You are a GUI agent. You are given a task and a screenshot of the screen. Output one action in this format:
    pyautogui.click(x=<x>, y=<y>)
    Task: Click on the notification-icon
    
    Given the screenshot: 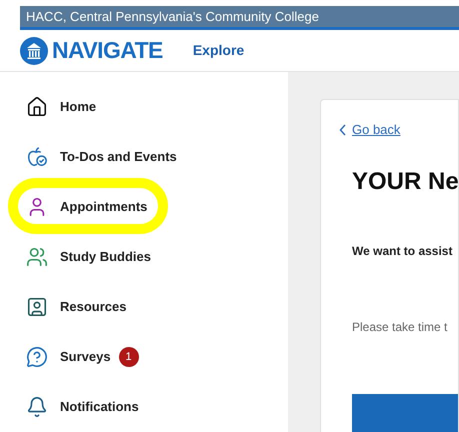 What is the action you would take?
    pyautogui.click(x=37, y=407)
    